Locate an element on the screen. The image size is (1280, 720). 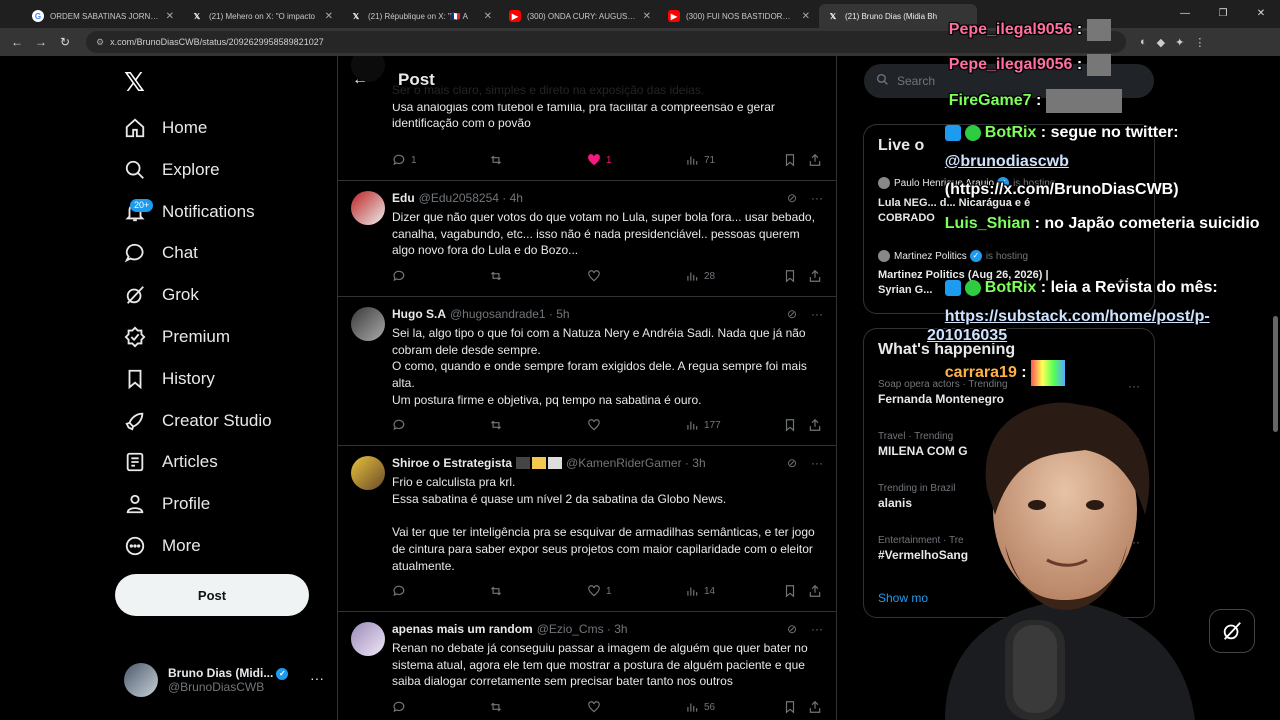
post-button: Post is located at coordinates (212, 595).